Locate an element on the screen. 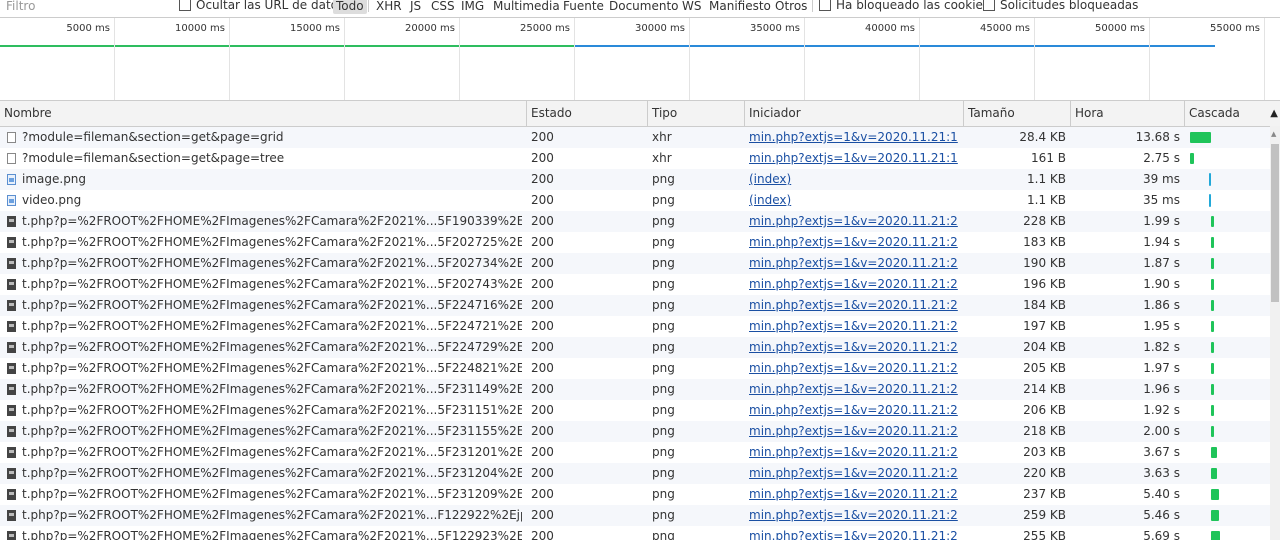 The width and height of the screenshot is (1280, 540). request-size: 203 KB is located at coordinates (1044, 452).